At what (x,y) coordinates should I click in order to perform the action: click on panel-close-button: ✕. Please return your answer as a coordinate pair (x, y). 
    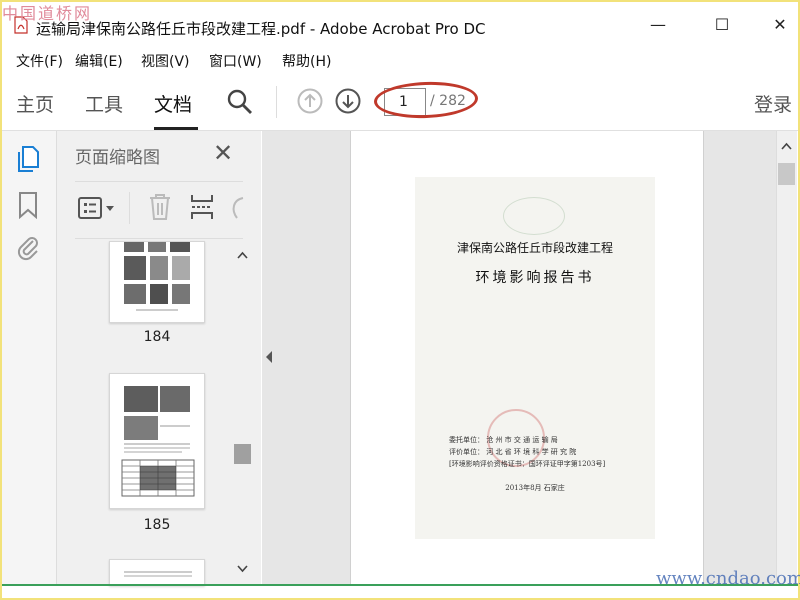
    Looking at the image, I should click on (223, 153).